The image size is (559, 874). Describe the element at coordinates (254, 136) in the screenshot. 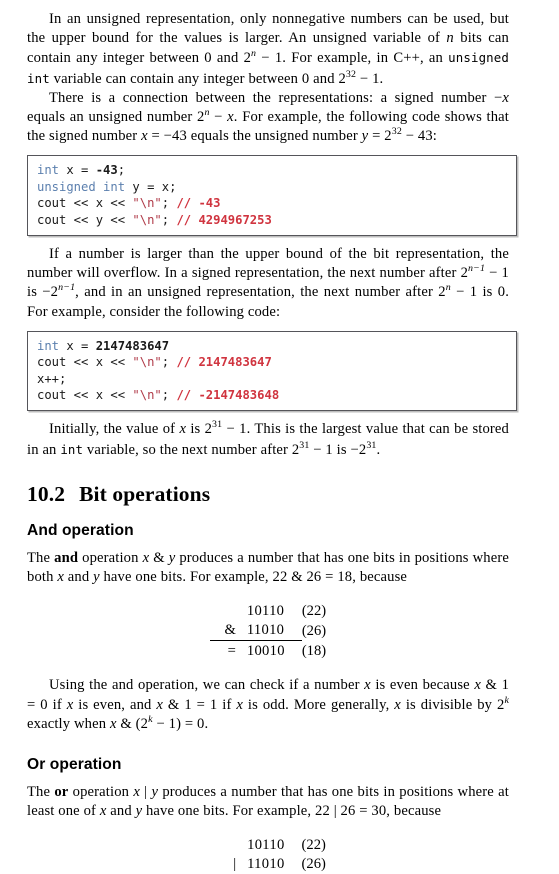

I see `text-run: = −43 equals the unsigned number` at that location.